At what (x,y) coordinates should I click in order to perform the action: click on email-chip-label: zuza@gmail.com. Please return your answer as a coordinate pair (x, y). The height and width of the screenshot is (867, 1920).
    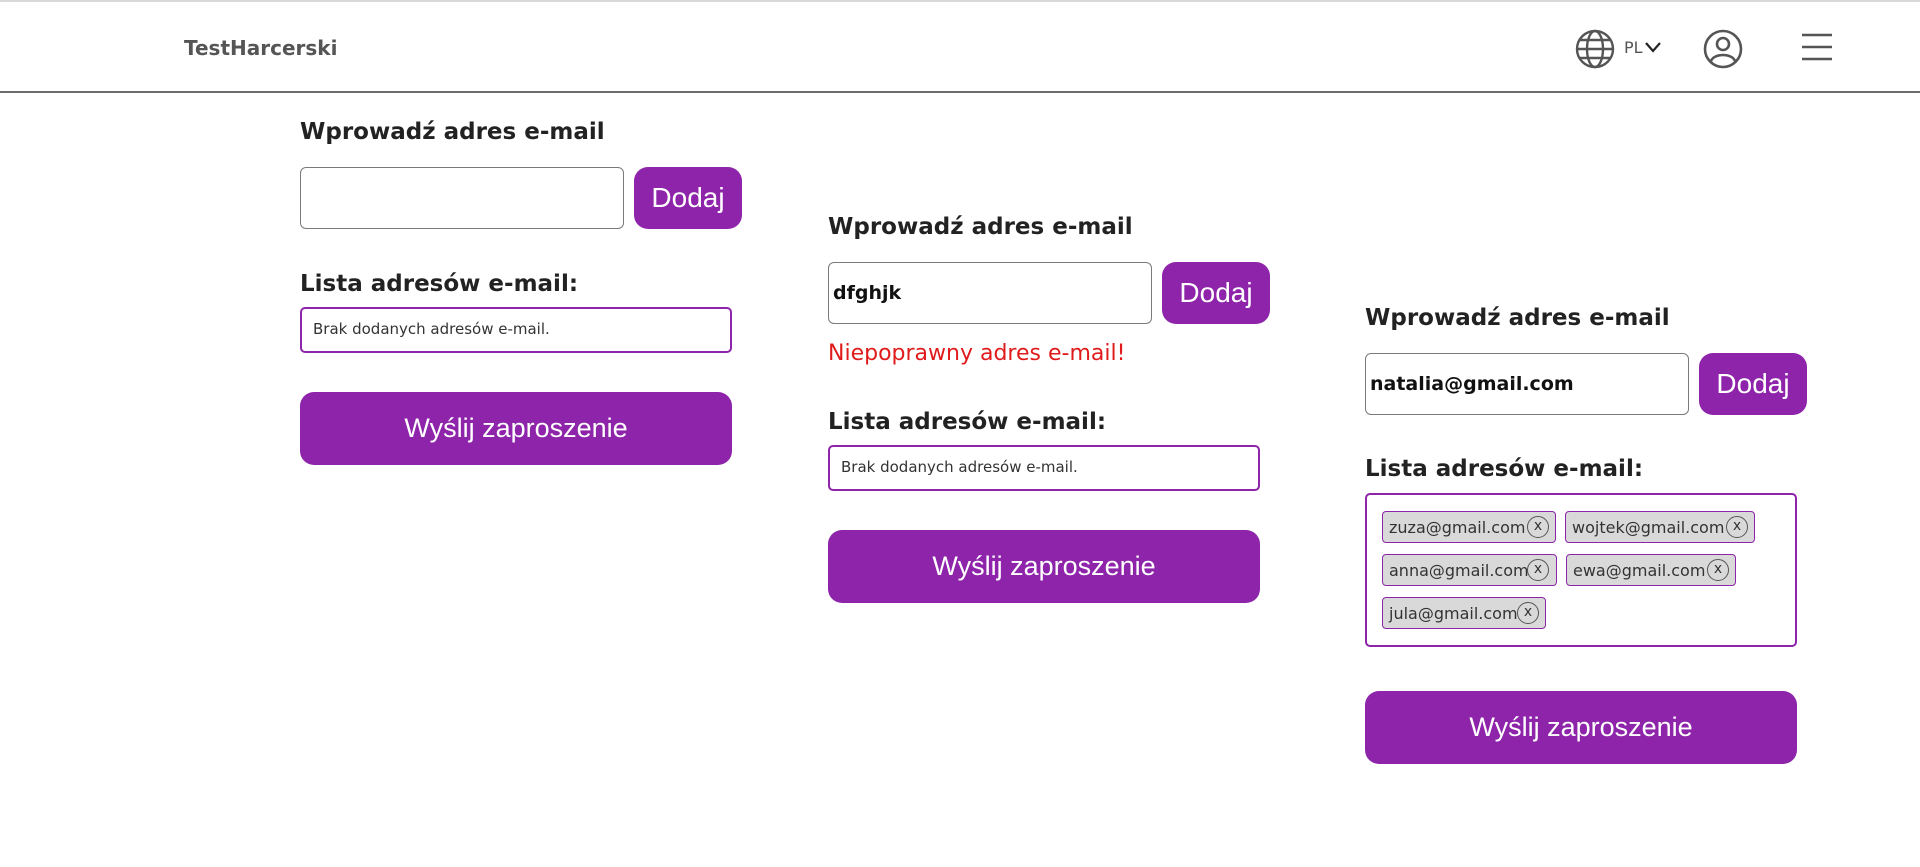
    Looking at the image, I should click on (1457, 527).